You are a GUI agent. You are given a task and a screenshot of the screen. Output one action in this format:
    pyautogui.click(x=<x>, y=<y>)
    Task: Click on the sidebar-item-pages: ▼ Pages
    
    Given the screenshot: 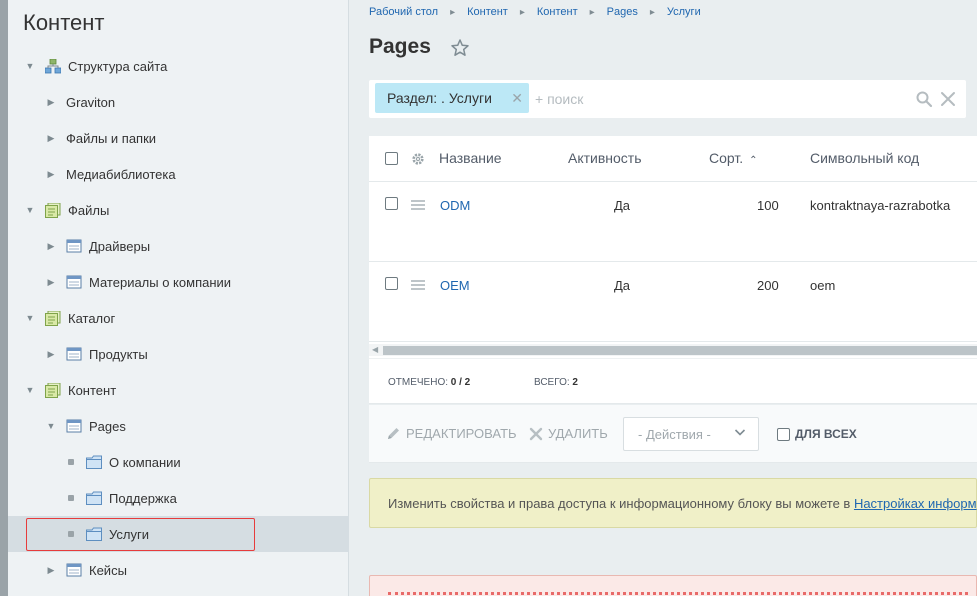 What is the action you would take?
    pyautogui.click(x=178, y=426)
    